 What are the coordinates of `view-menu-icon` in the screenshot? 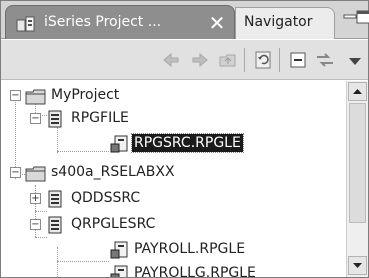 It's located at (355, 60).